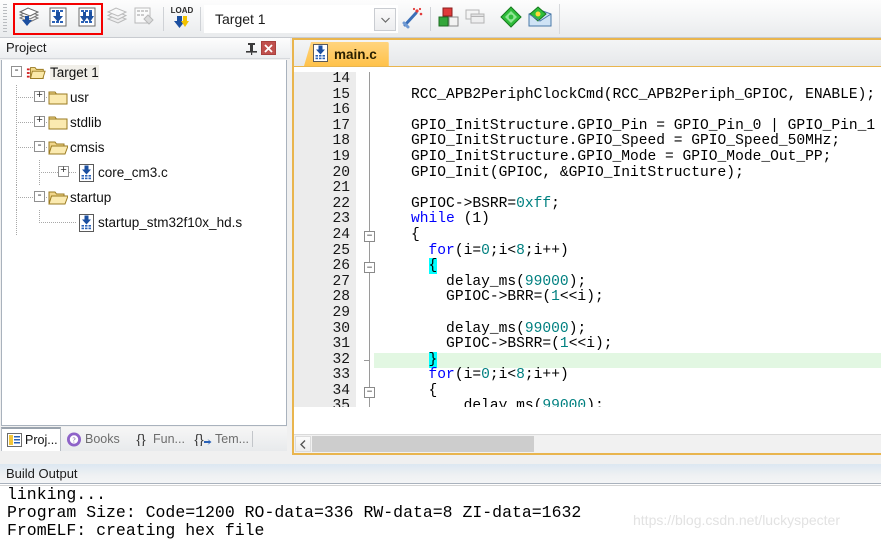 This screenshot has height=539, width=881. What do you see at coordinates (144, 147) in the screenshot?
I see `tree-item-cmsis: - cmsis` at bounding box center [144, 147].